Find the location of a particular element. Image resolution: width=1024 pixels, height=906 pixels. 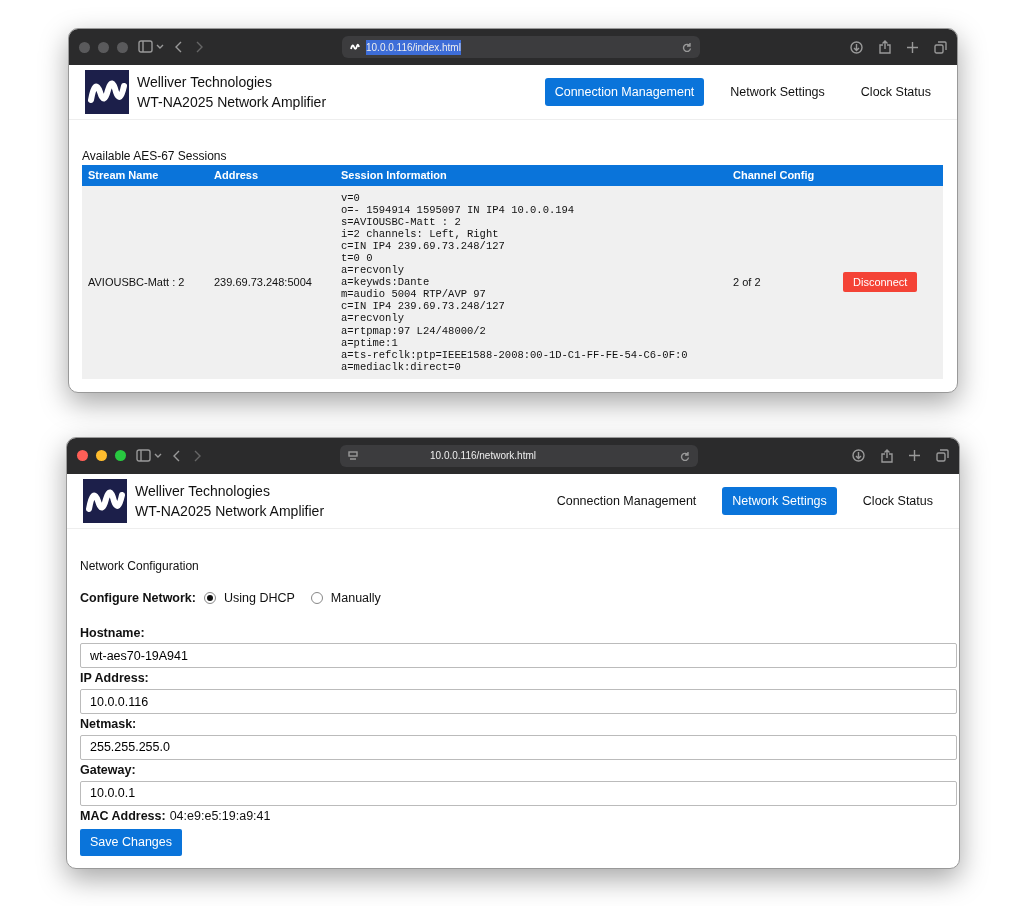

section-title: Network Configuration is located at coordinates (140, 566).